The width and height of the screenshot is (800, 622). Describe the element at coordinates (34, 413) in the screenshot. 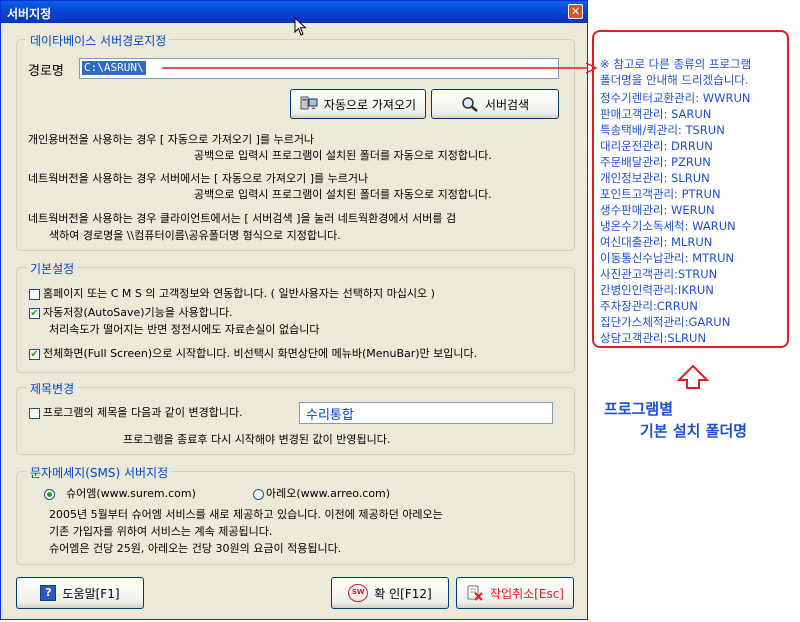

I see `title-change-checkbox` at that location.